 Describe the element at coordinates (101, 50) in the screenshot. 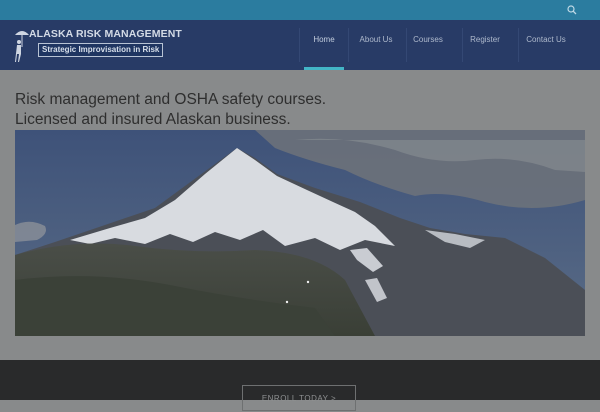

I see `brand-tagline: Strategic Improvisation in Risk` at that location.